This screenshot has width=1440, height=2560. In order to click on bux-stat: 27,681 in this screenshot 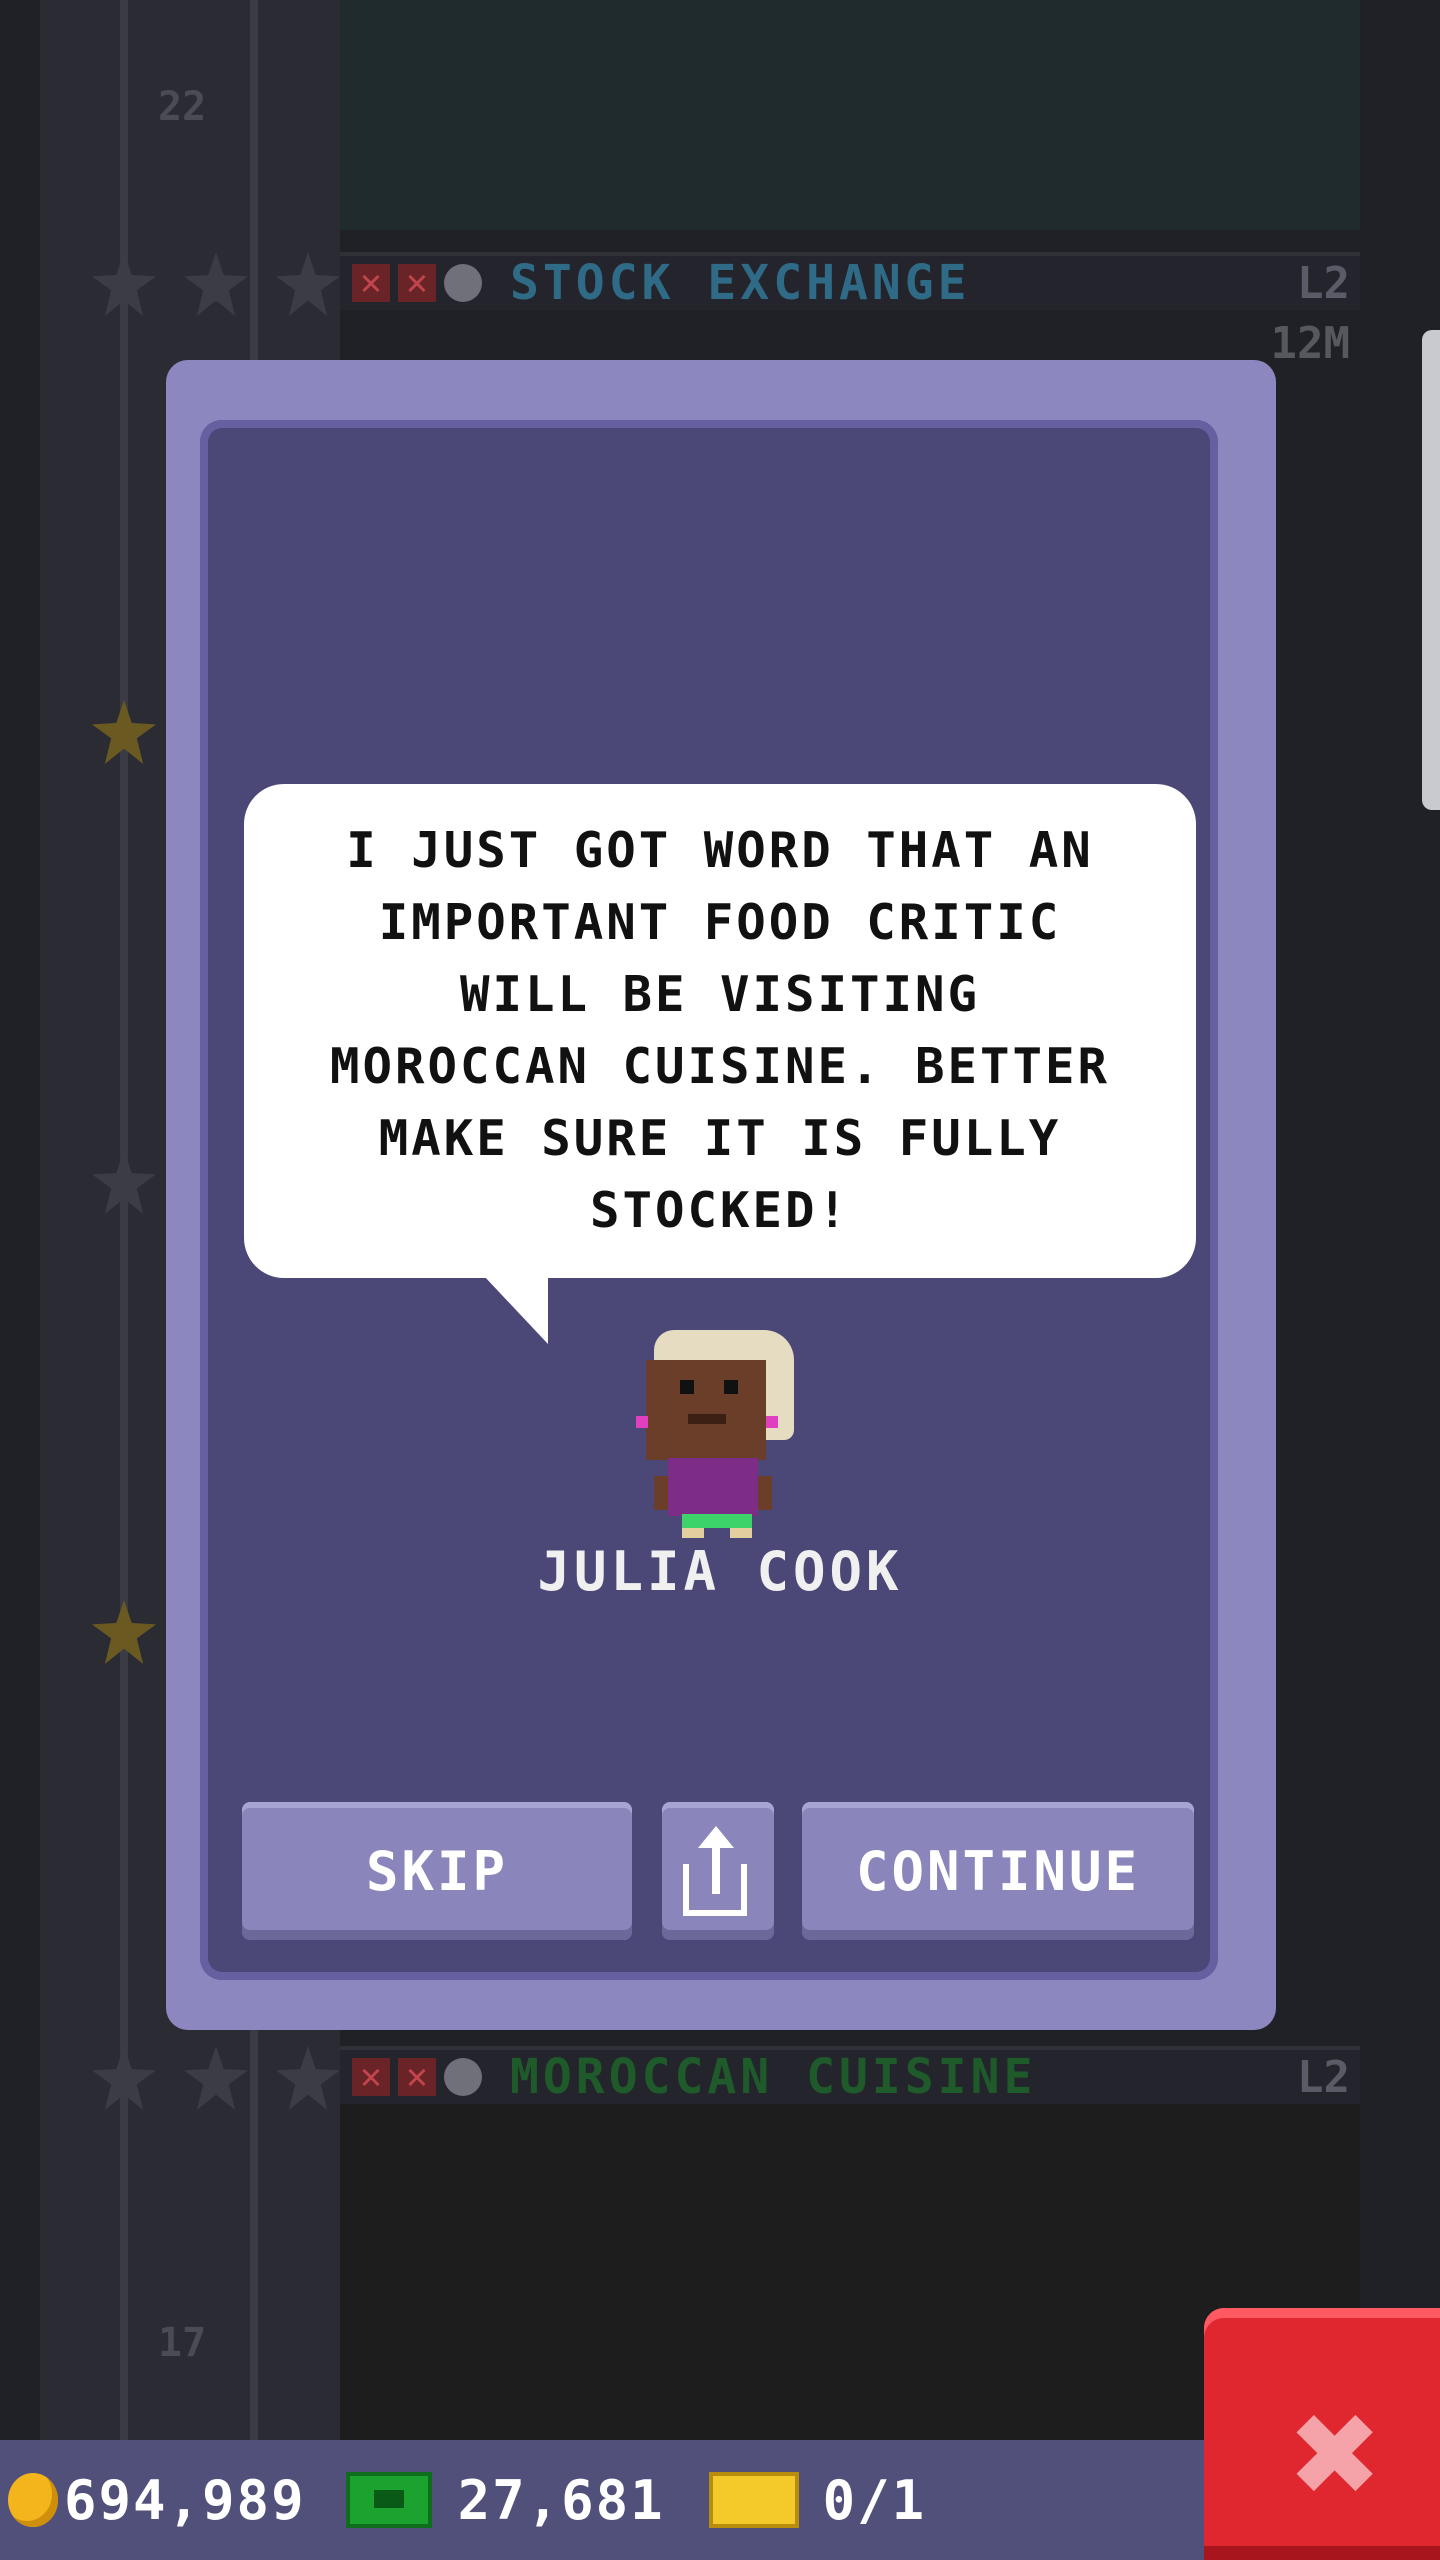, I will do `click(485, 2500)`.